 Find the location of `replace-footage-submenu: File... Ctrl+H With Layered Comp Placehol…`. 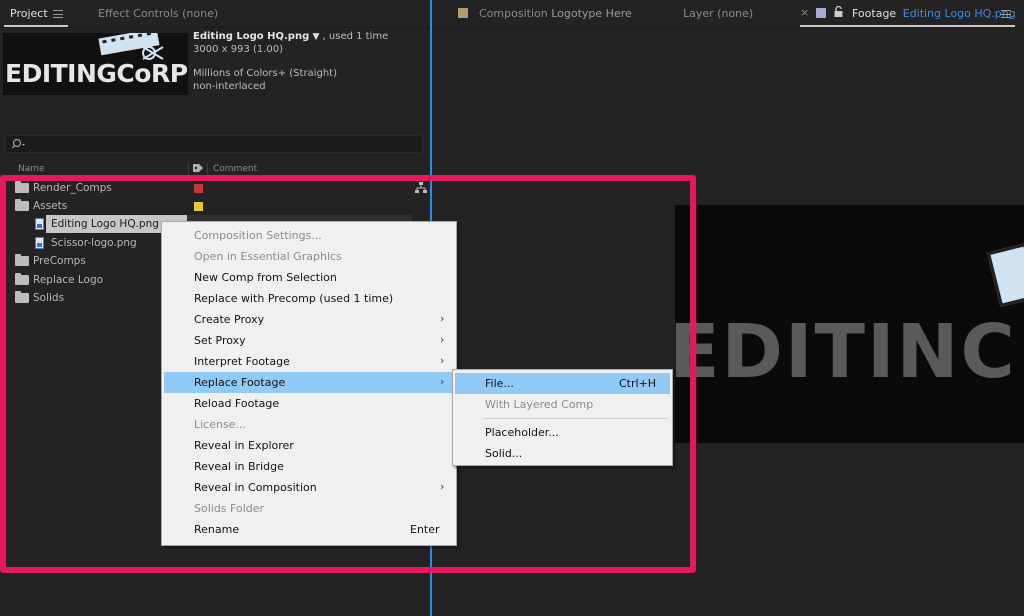

replace-footage-submenu: File... Ctrl+H With Layered Comp Placehol… is located at coordinates (562, 417).